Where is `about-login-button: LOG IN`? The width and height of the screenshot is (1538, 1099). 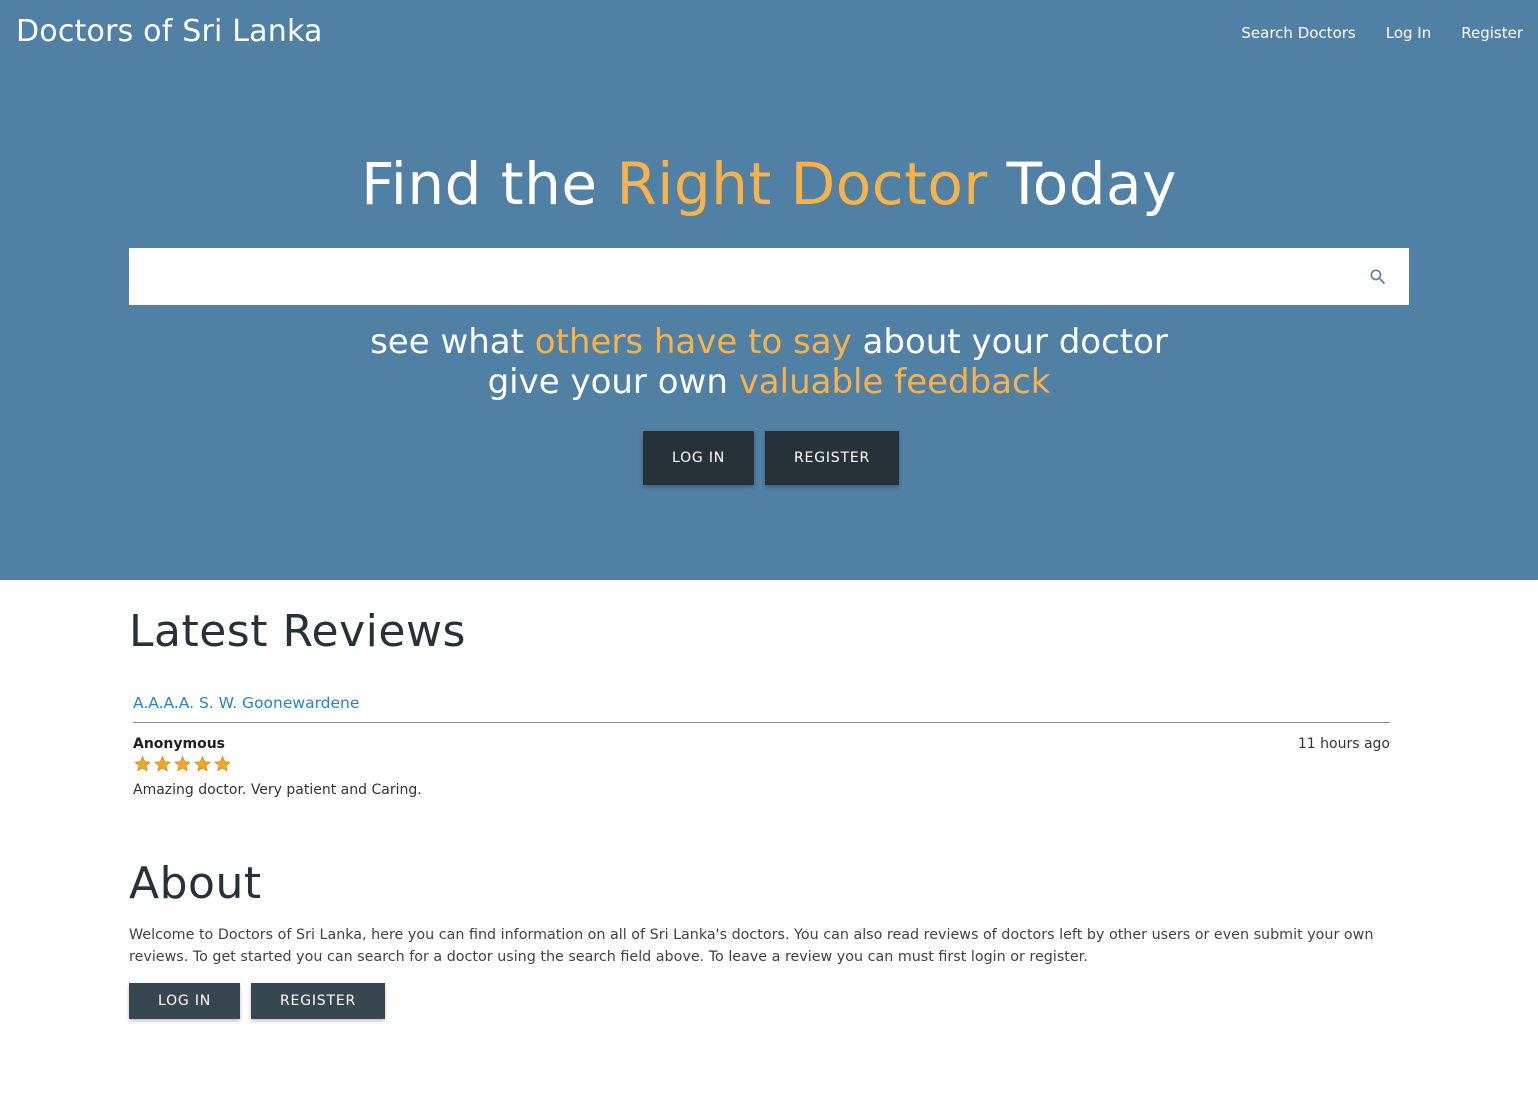
about-login-button: LOG IN is located at coordinates (185, 1001).